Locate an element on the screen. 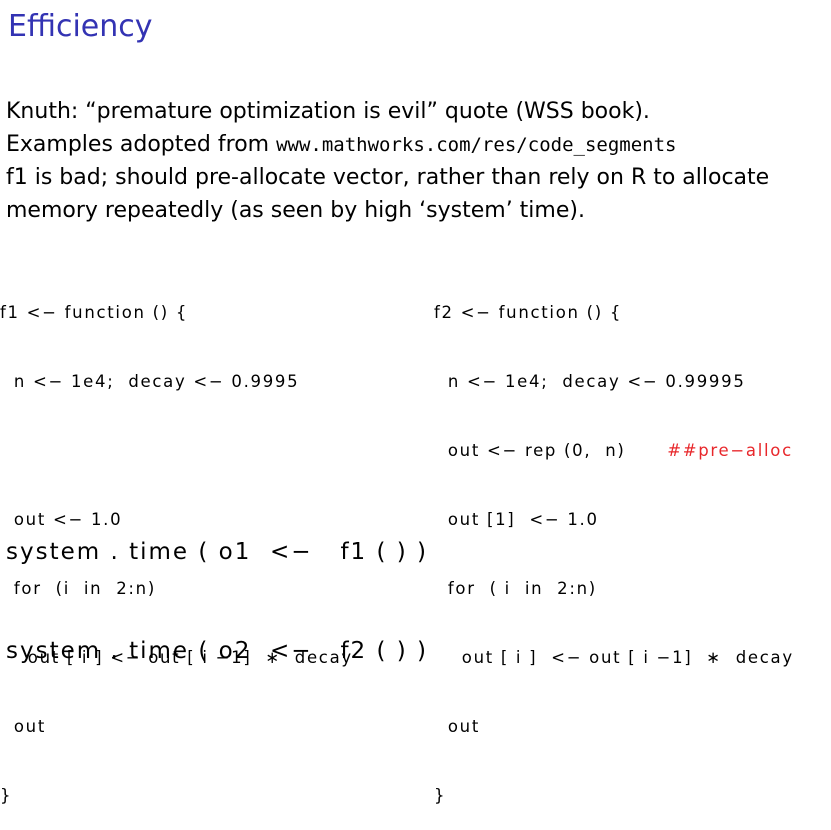 This screenshot has width=831, height=830. slide-title: Efficiency is located at coordinates (80, 26).